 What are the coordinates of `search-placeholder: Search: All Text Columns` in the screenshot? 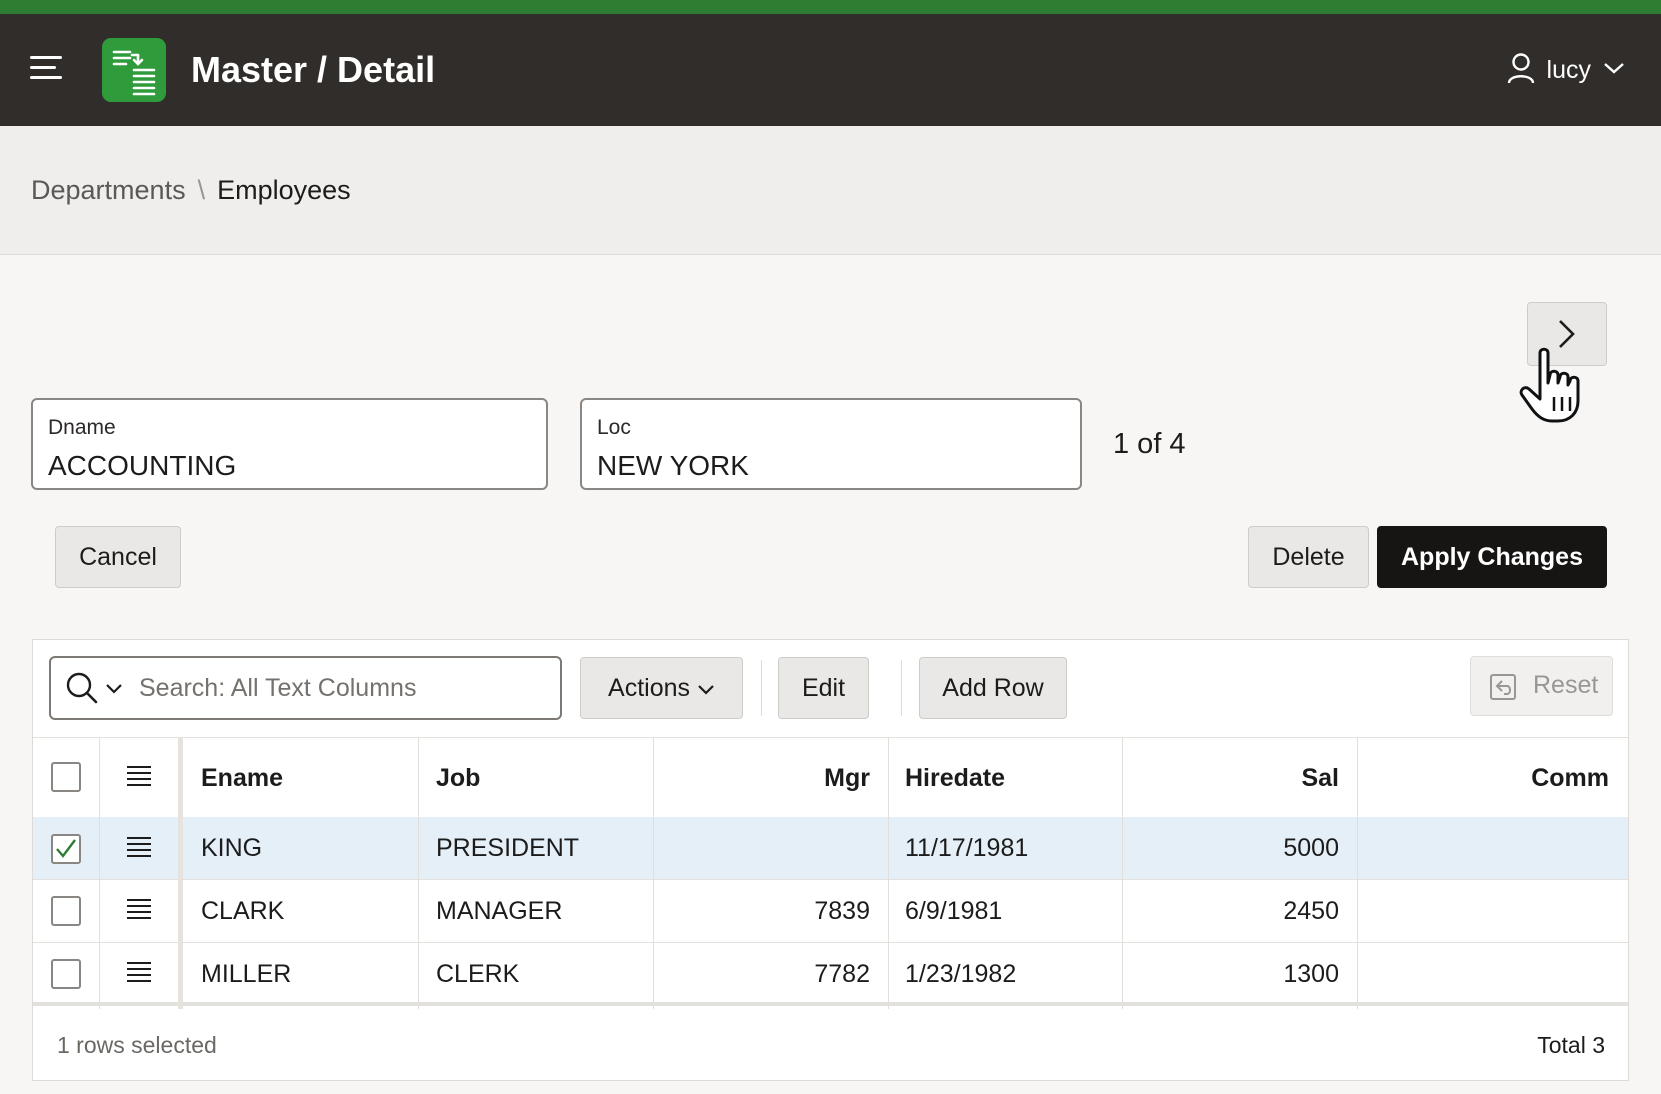 It's located at (278, 688).